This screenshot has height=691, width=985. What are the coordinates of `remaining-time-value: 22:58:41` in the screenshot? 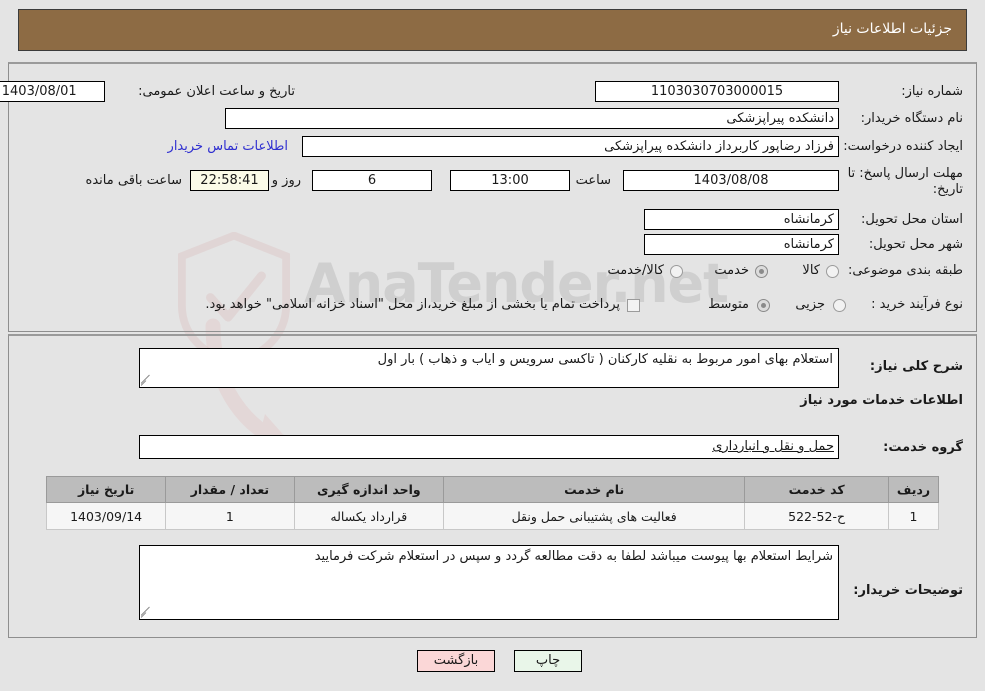 It's located at (229, 180).